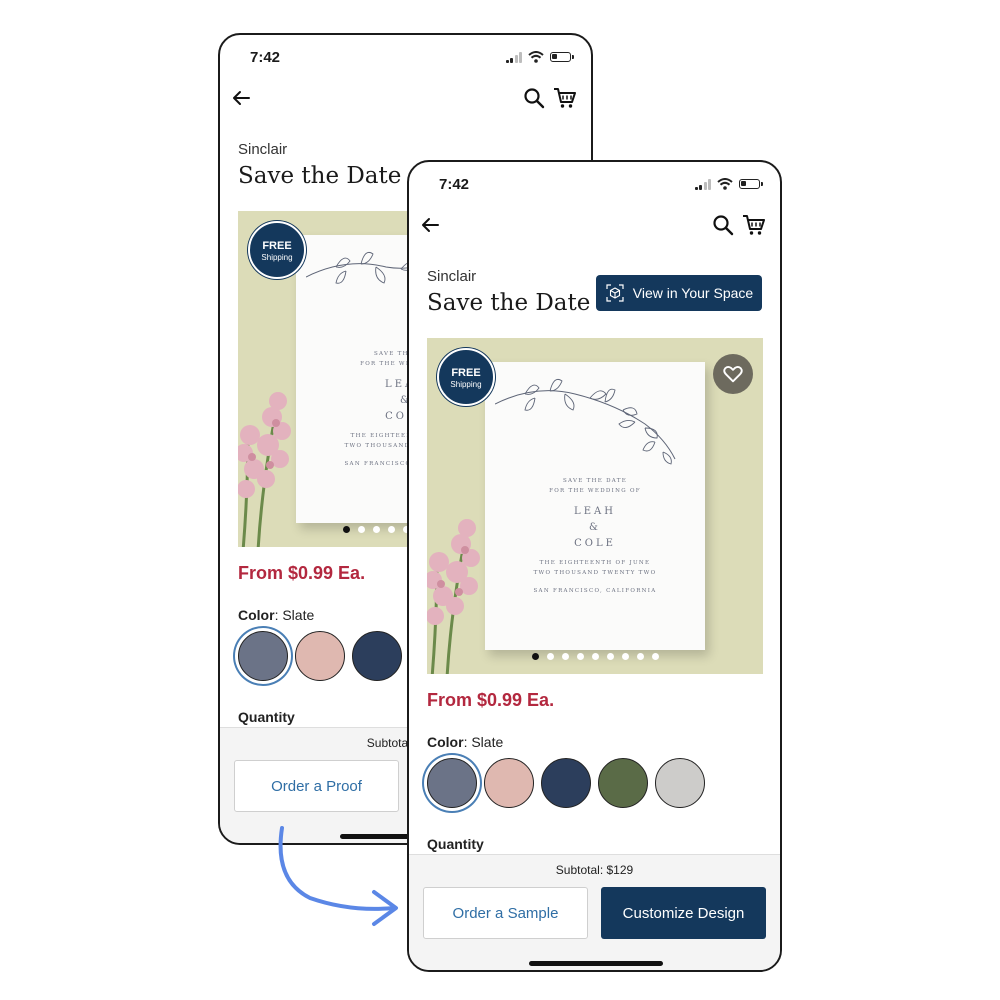 The image size is (1000, 1000). I want to click on card-line-1: SAVE THE DATE, so click(595, 481).